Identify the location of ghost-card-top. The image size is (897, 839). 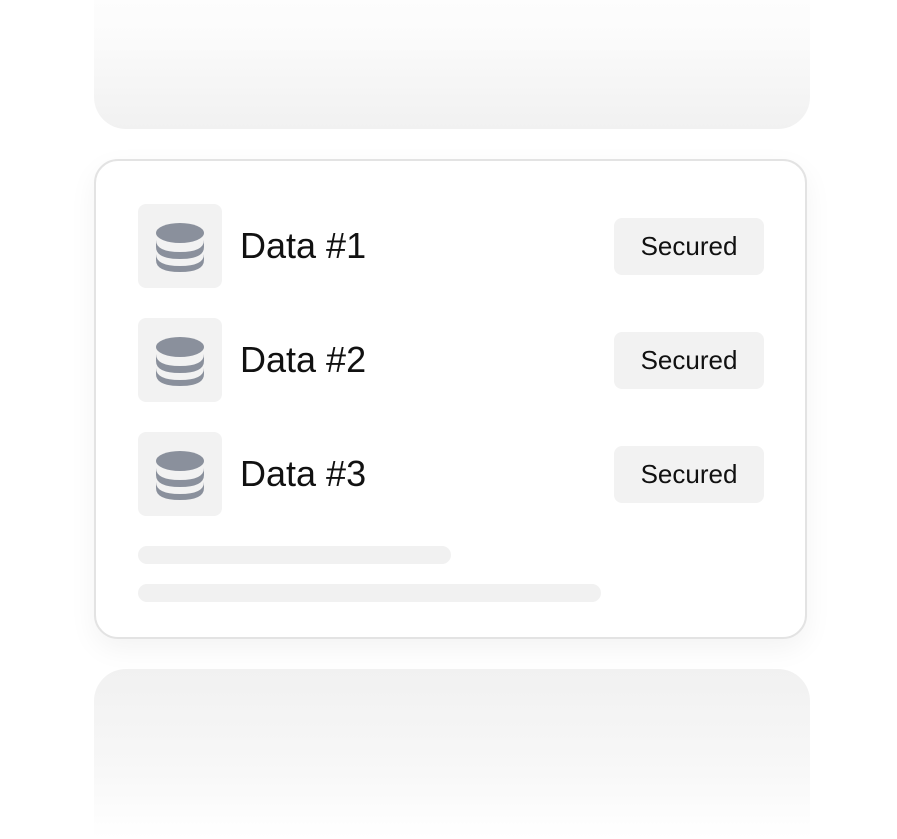
(452, 64).